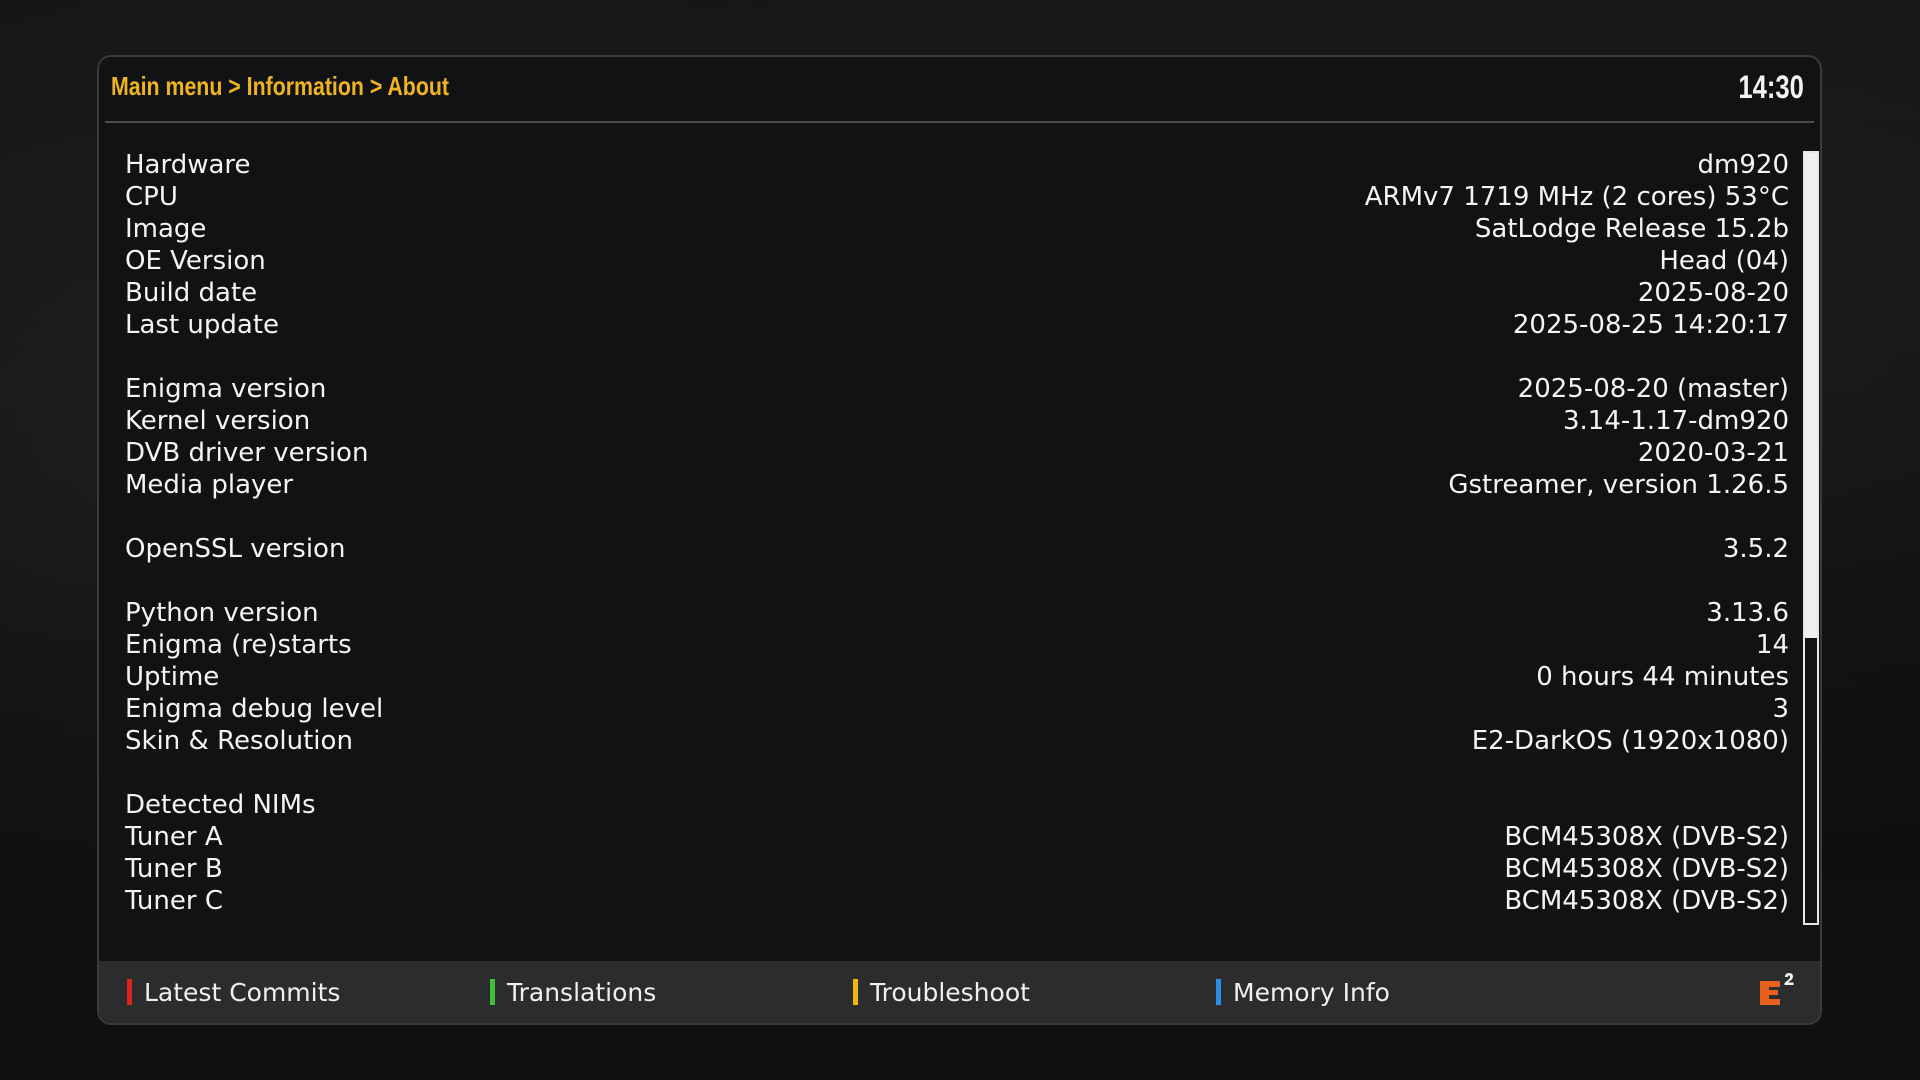  Describe the element at coordinates (1618, 485) in the screenshot. I see `info-value: Gstreamer, version 1.26.5` at that location.